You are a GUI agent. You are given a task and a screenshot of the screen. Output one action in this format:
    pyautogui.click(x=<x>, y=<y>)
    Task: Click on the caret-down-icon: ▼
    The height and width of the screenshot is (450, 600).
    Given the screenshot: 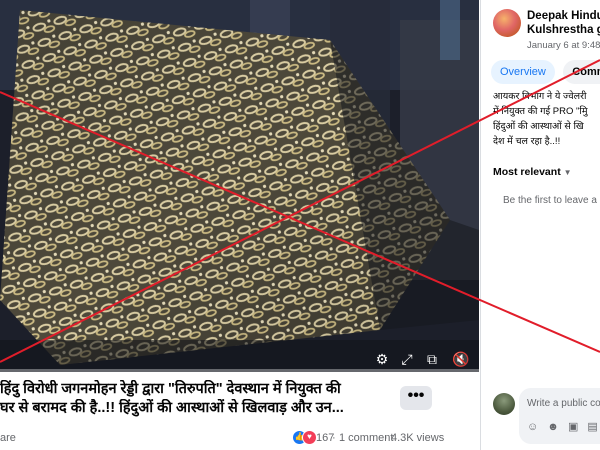 What is the action you would take?
    pyautogui.click(x=567, y=172)
    